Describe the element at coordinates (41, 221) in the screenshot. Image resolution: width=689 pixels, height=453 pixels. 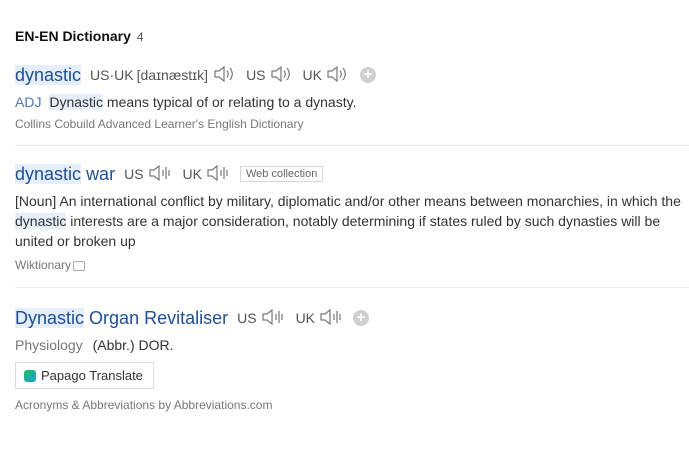
I see `definition-highlight: dynastic` at that location.